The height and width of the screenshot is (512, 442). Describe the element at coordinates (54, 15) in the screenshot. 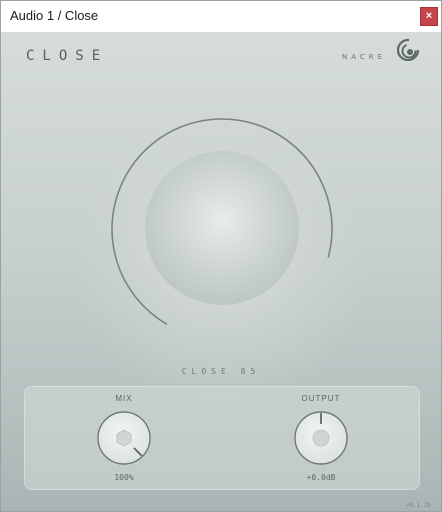

I see `window-title: Audio 1 / Close` at that location.